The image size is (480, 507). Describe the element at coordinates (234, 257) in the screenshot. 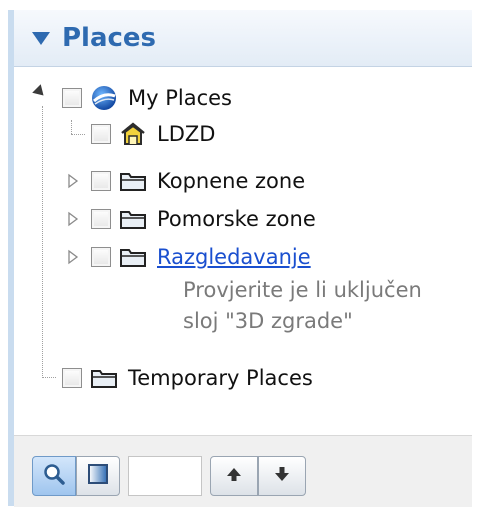

I see `tree-item-link: Razgledavanje` at that location.